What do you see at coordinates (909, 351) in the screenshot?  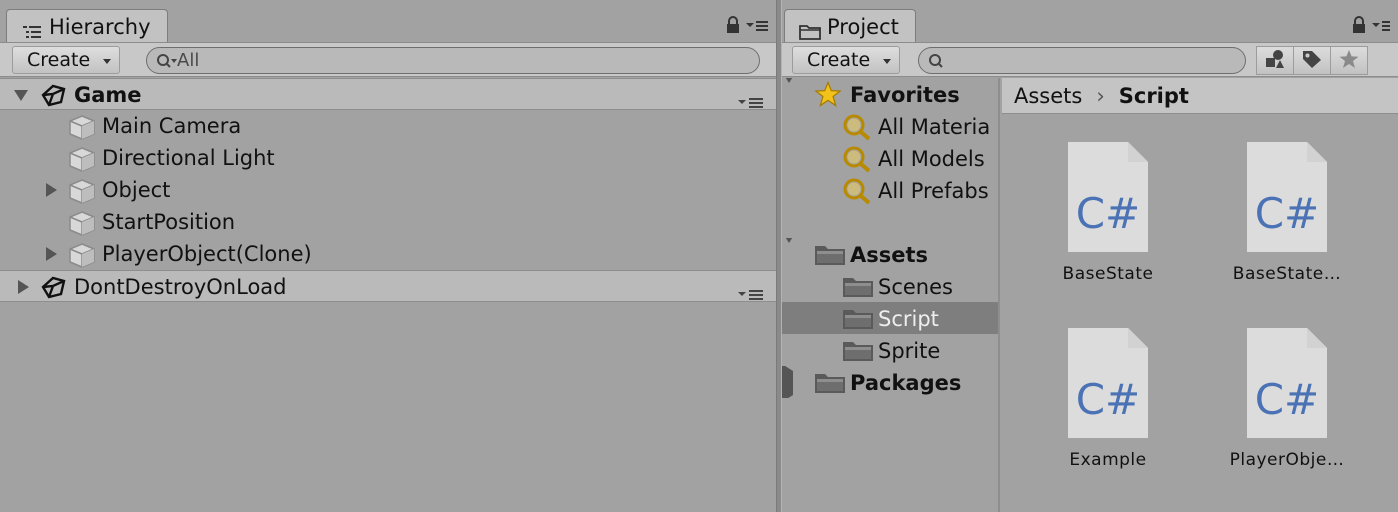 I see `tree-label: Sprite` at bounding box center [909, 351].